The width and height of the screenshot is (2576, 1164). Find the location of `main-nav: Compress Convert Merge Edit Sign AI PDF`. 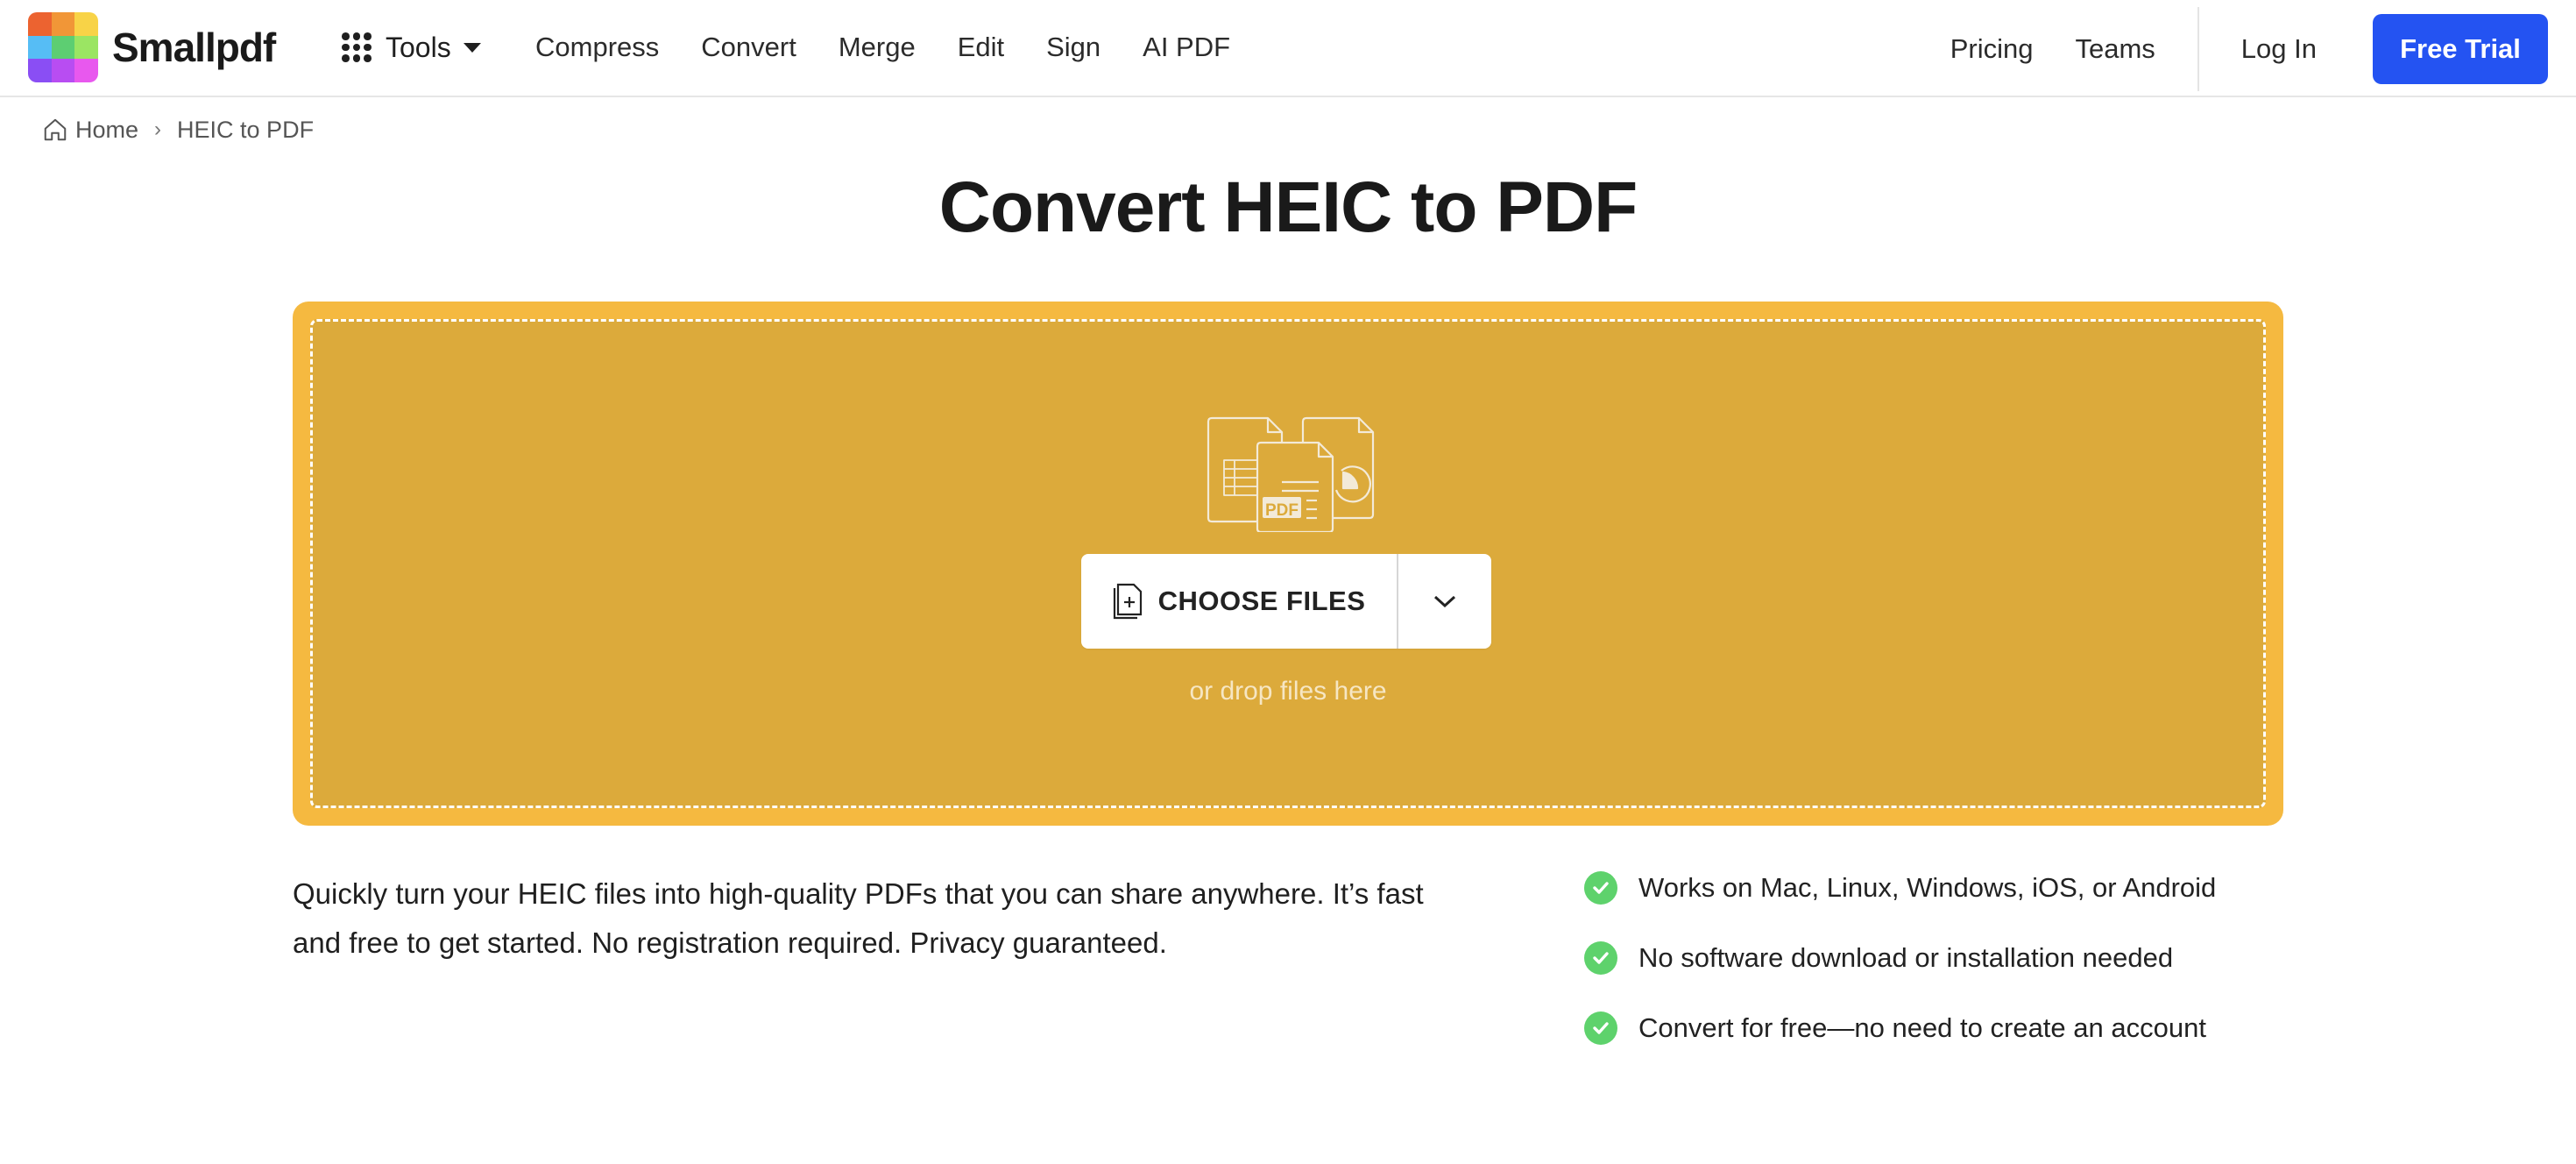

main-nav: Compress Convert Merge Edit Sign AI PDF is located at coordinates (903, 47).